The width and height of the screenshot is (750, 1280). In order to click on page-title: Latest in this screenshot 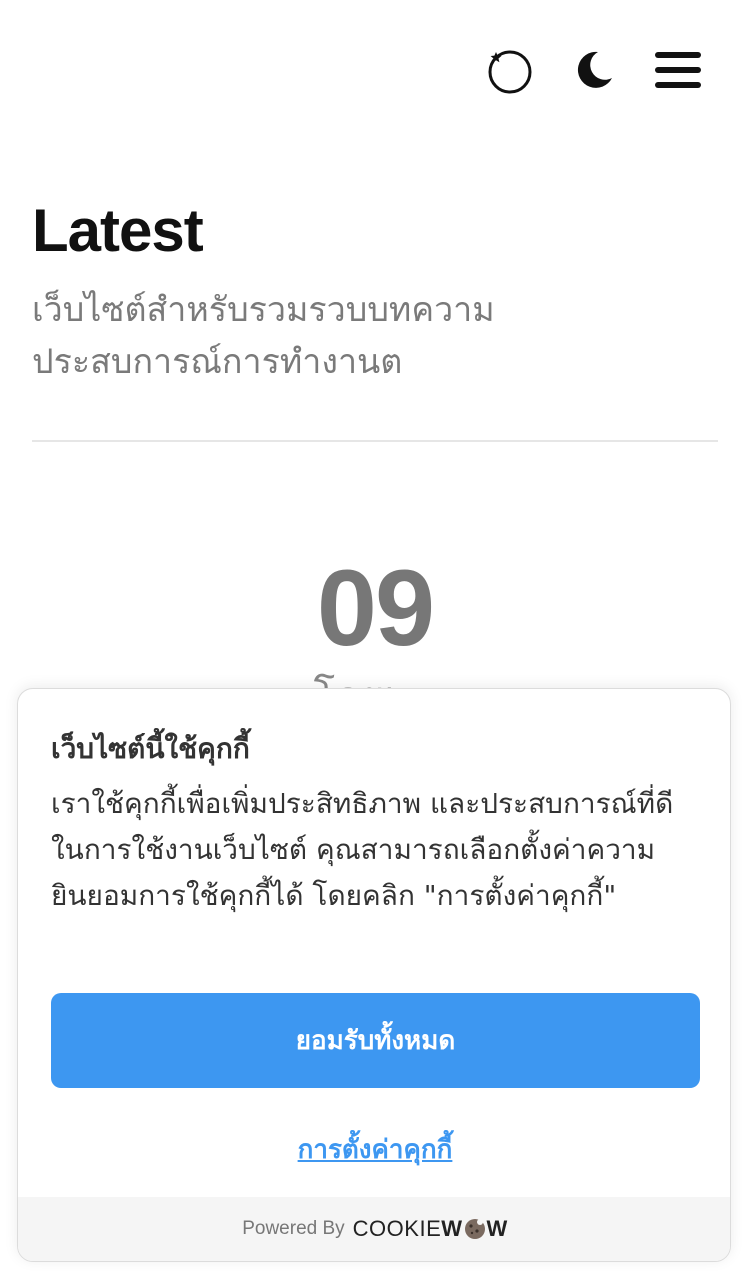, I will do `click(118, 230)`.